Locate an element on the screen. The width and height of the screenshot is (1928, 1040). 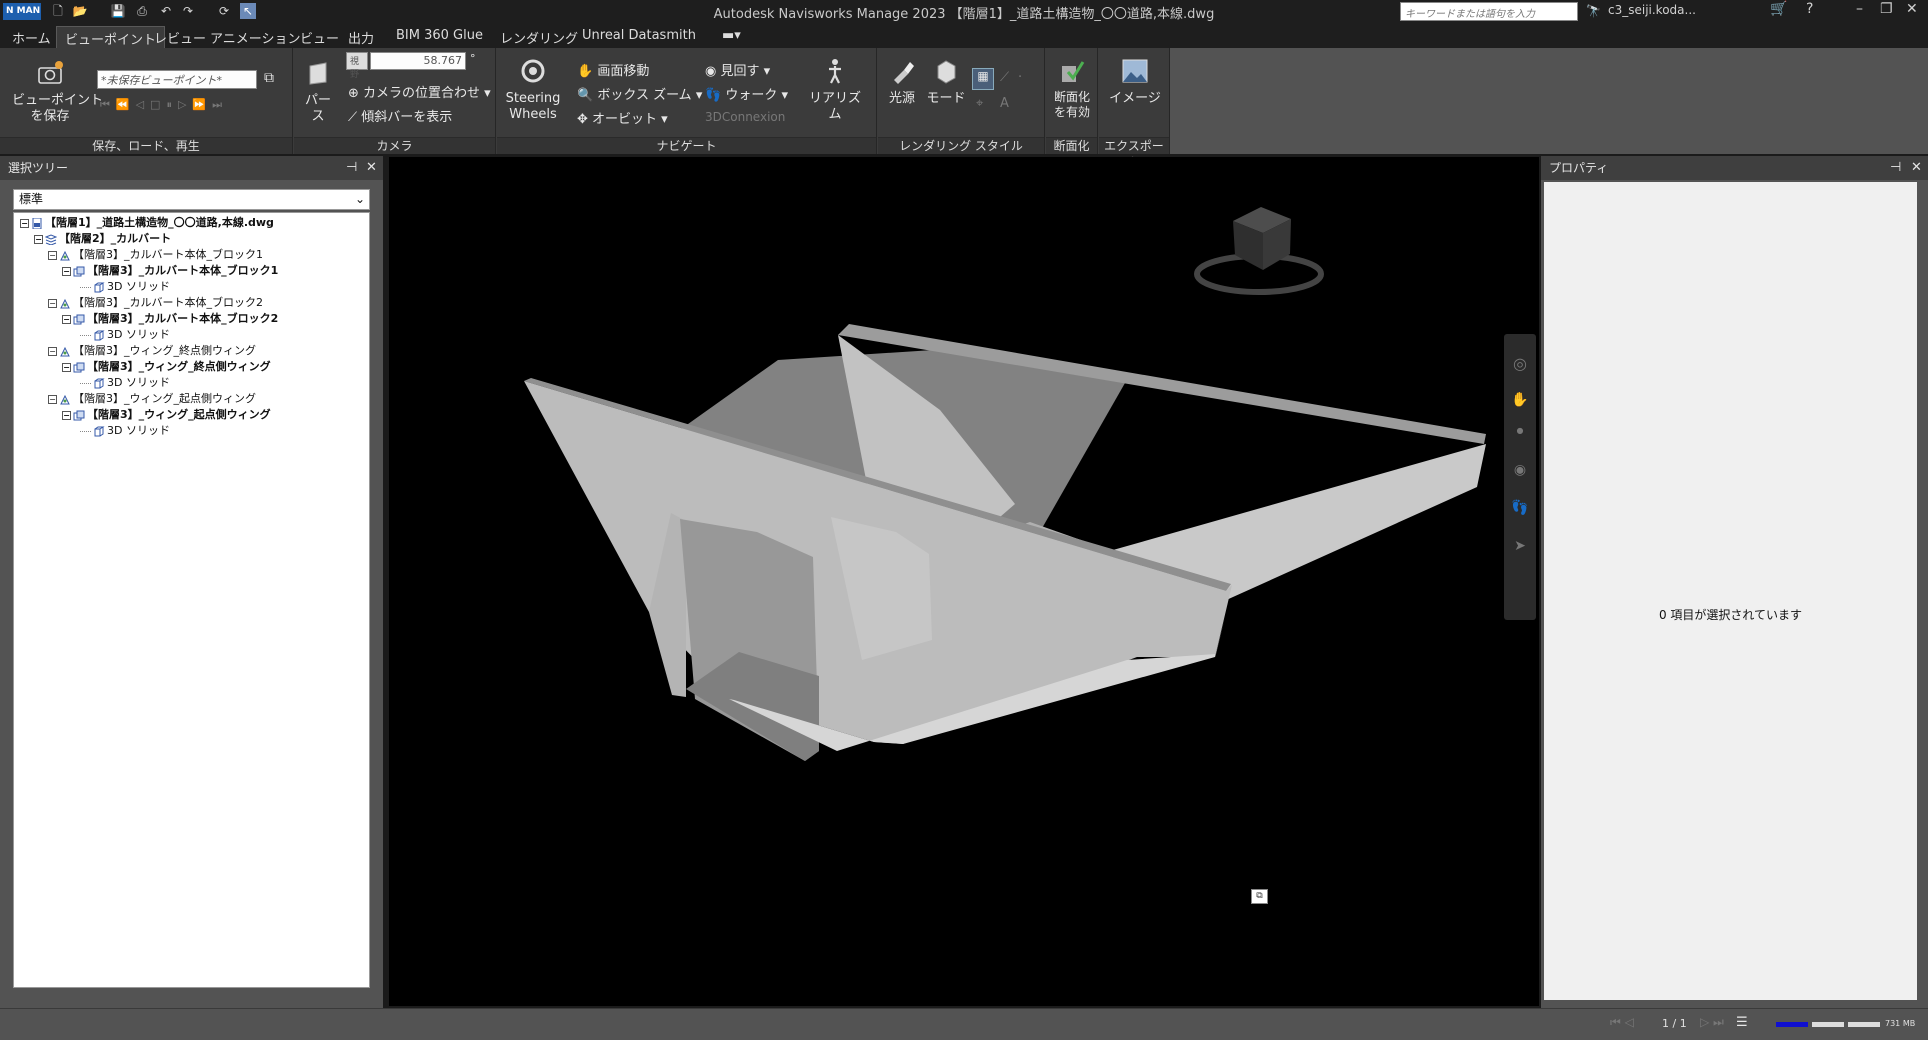
pan-nav-icon: ✋ is located at coordinates (1520, 401).